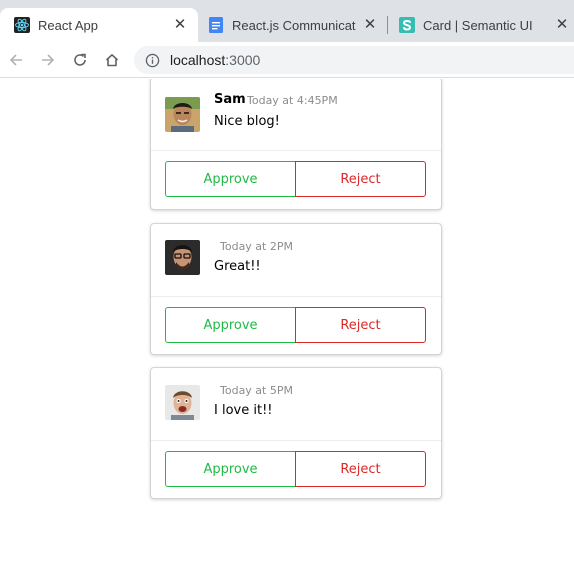 This screenshot has height=582, width=574. What do you see at coordinates (198, 60) in the screenshot?
I see `url-host: localhost` at bounding box center [198, 60].